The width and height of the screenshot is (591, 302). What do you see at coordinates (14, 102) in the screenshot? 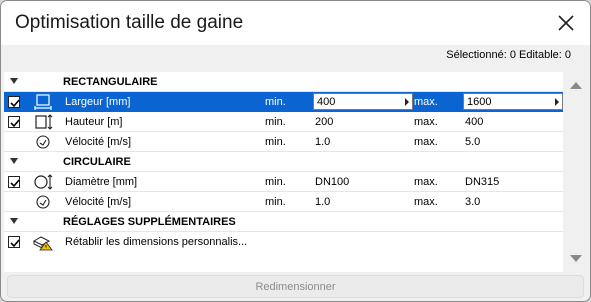
I see `checkbox-largeur` at bounding box center [14, 102].